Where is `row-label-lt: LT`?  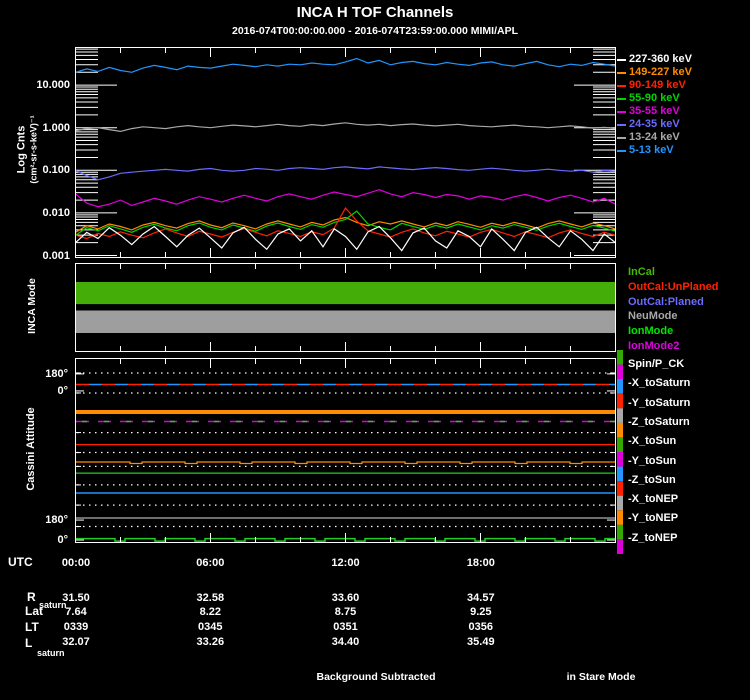 row-label-lt: LT is located at coordinates (32, 627).